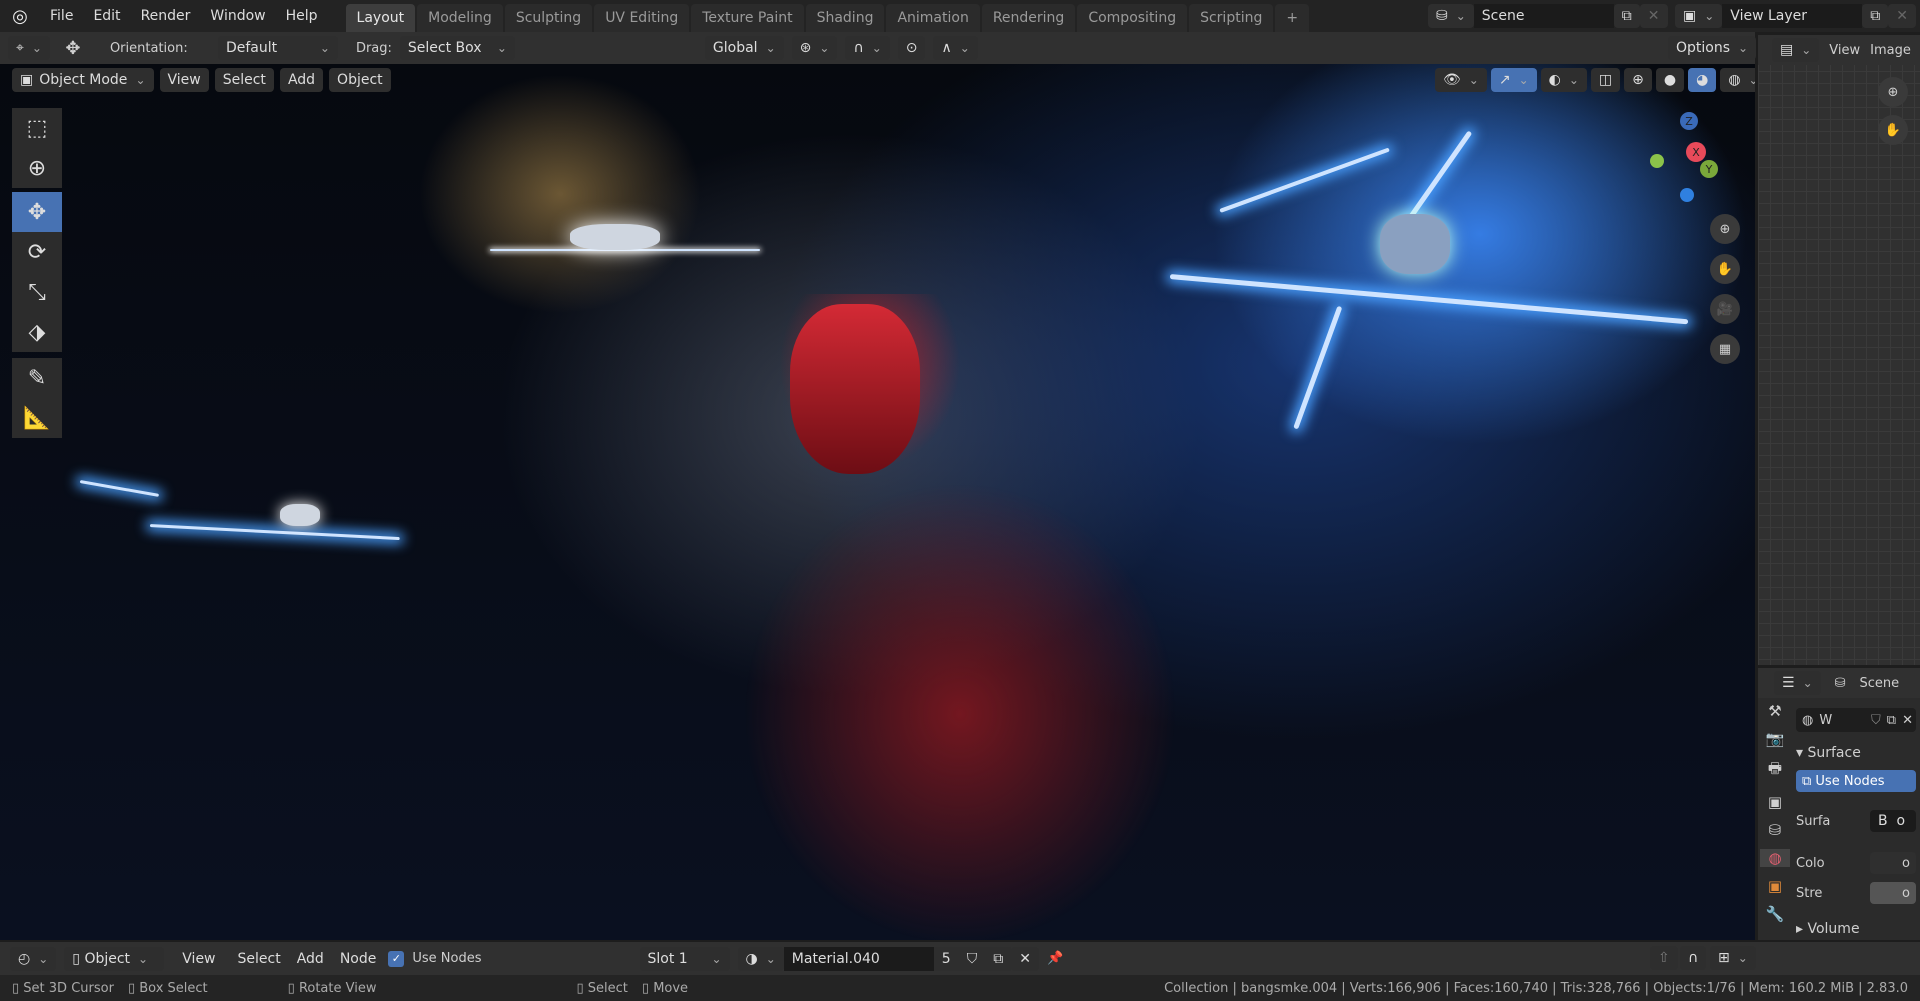  I want to click on measure-tool-icon: 📐, so click(37, 418).